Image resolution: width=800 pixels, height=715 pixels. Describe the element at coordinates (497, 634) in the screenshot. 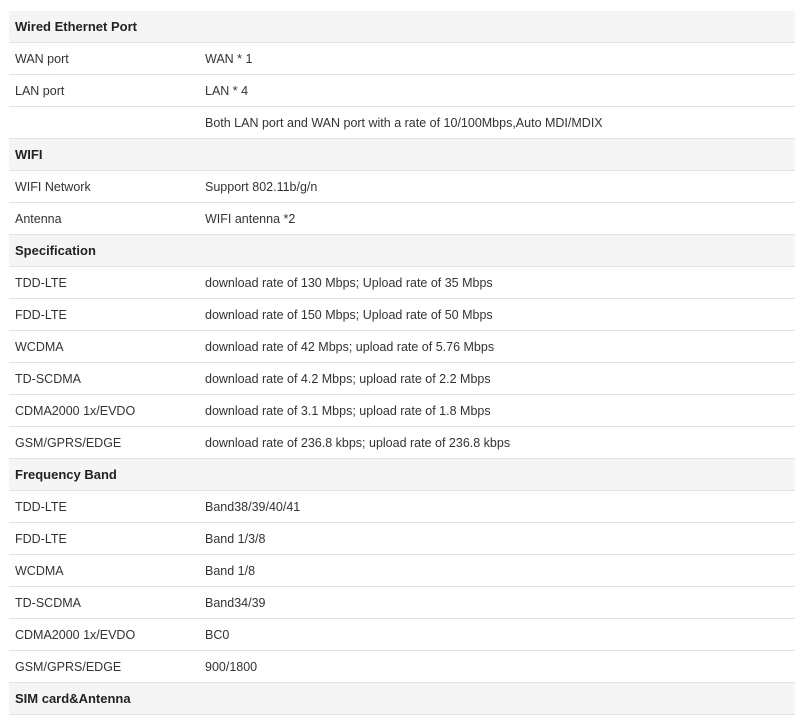

I see `spec-value: BC0` at that location.